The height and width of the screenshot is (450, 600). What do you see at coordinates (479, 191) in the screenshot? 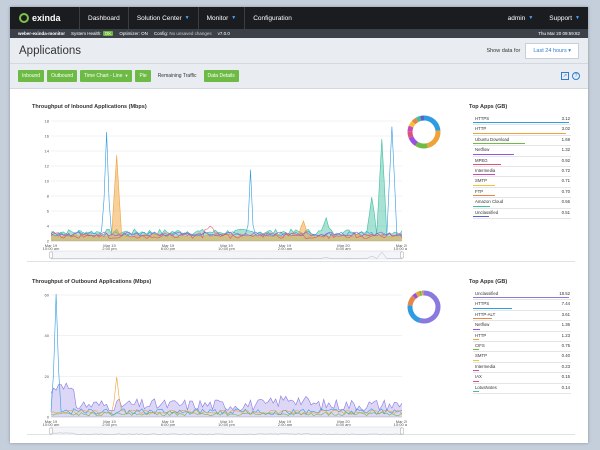
I see `app-name: FTP` at bounding box center [479, 191].